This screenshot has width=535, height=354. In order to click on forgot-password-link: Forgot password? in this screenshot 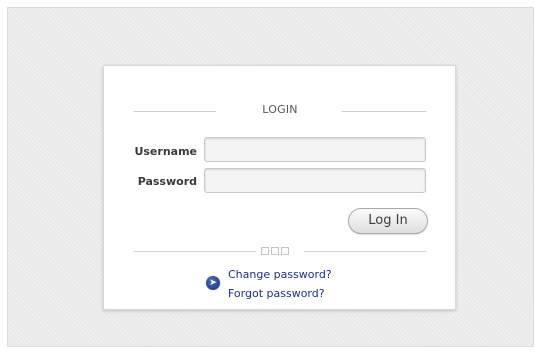, I will do `click(276, 293)`.